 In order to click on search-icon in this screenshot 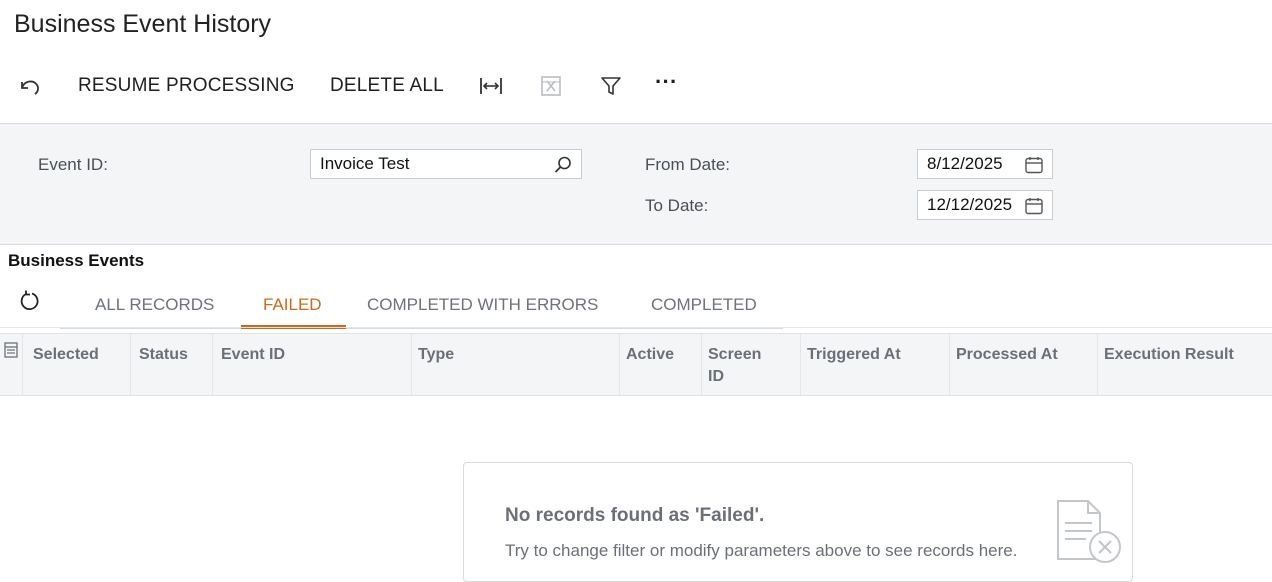, I will do `click(563, 167)`.